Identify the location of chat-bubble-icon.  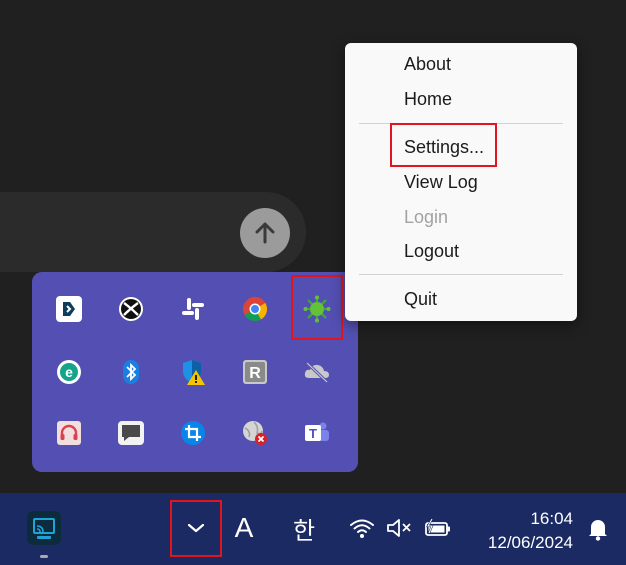
(131, 433).